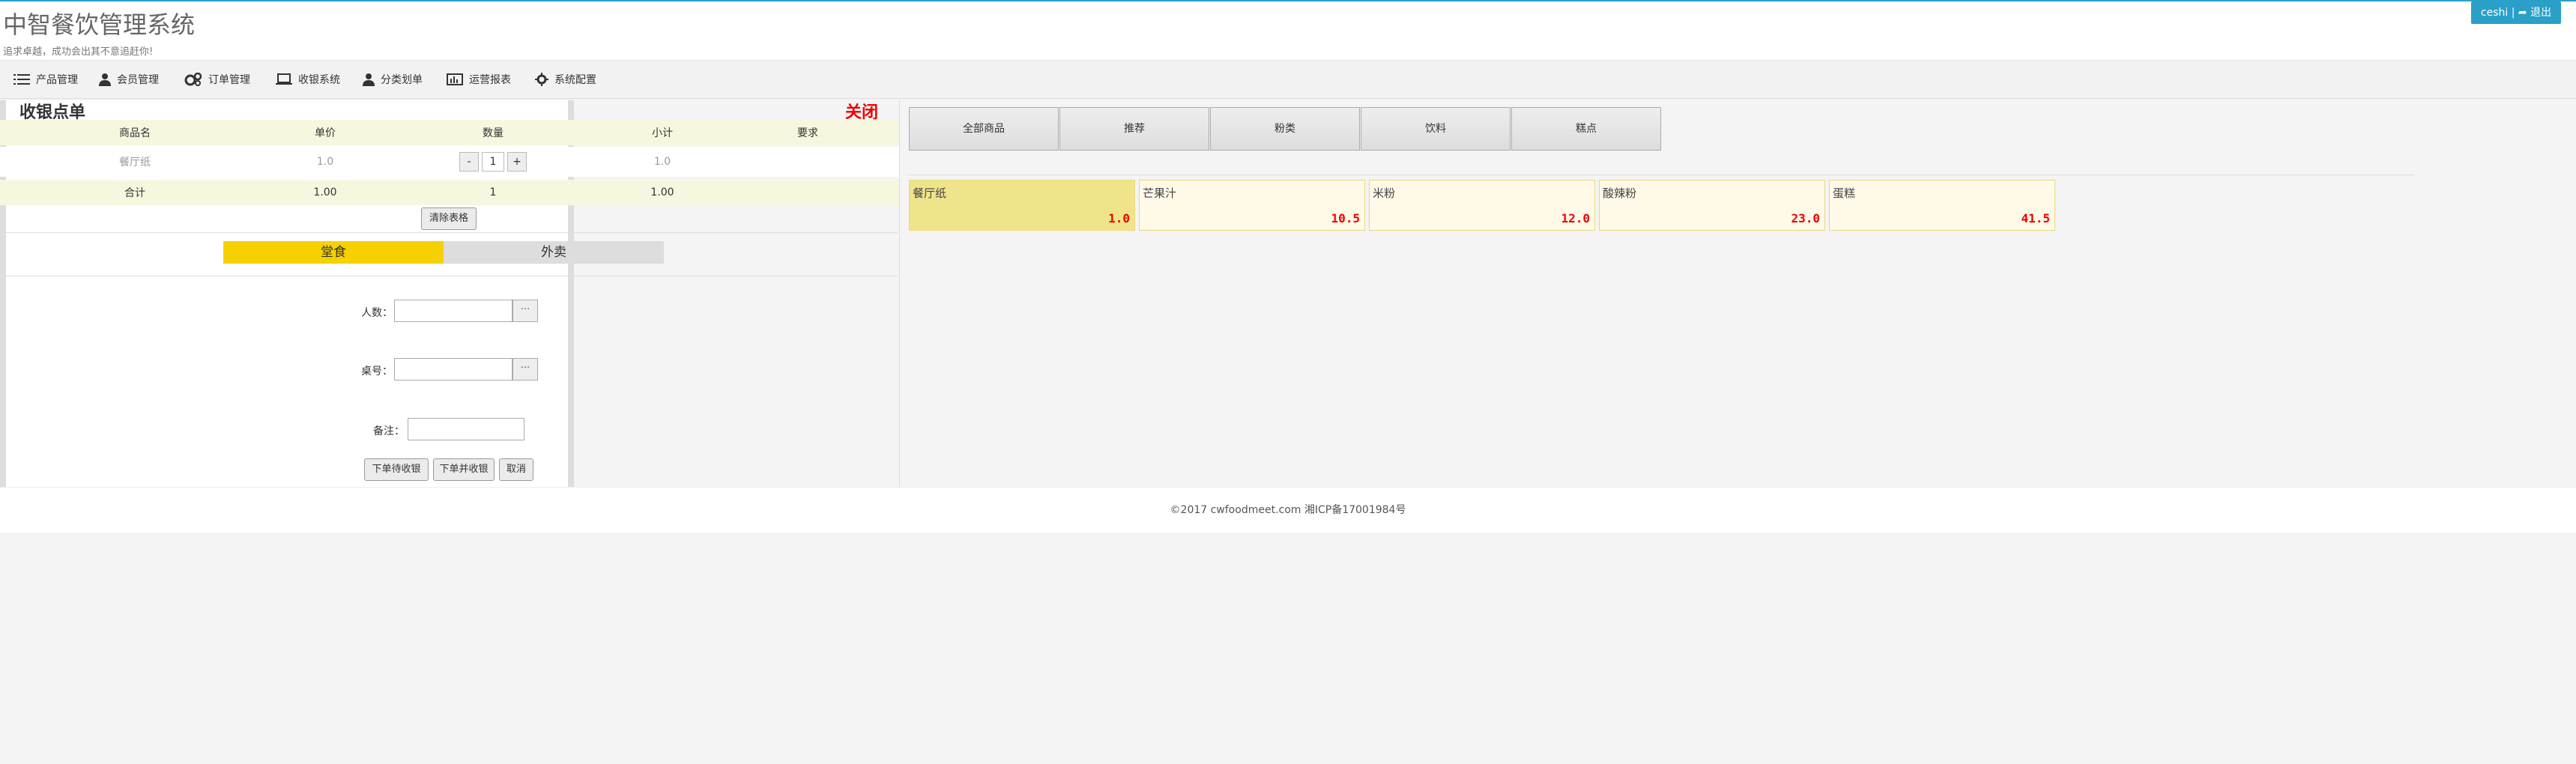 The width and height of the screenshot is (2576, 764). What do you see at coordinates (1345, 218) in the screenshot?
I see `product-price: 10.5` at bounding box center [1345, 218].